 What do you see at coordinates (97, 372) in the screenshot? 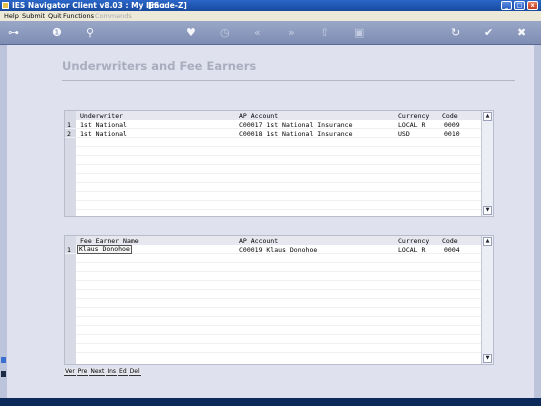
I see `next-button: Next` at bounding box center [97, 372].